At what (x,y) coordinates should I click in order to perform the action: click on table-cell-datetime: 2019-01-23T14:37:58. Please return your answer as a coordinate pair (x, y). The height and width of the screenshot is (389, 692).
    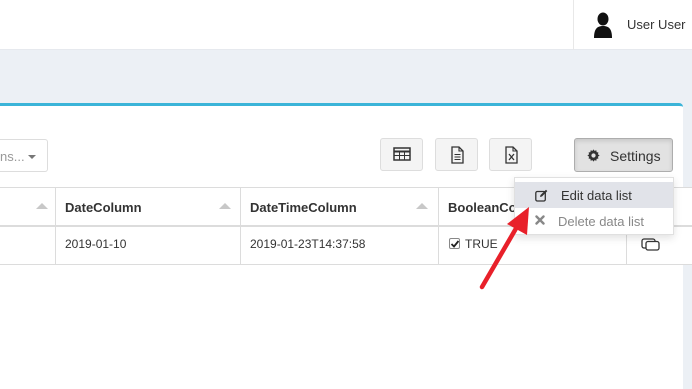
    Looking at the image, I should click on (340, 245).